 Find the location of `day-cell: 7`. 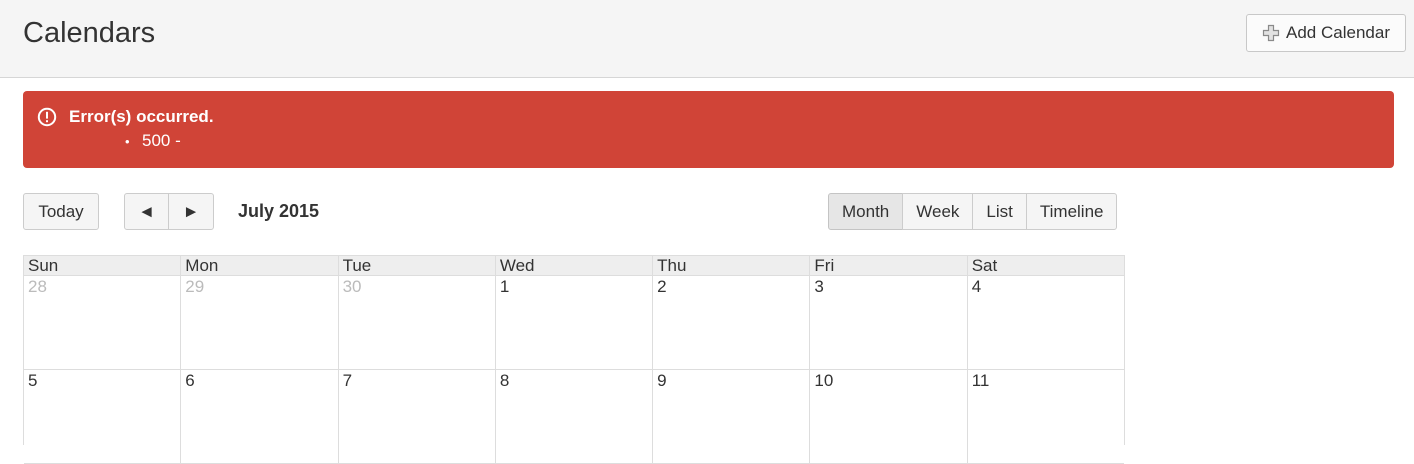

day-cell: 7 is located at coordinates (416, 416).